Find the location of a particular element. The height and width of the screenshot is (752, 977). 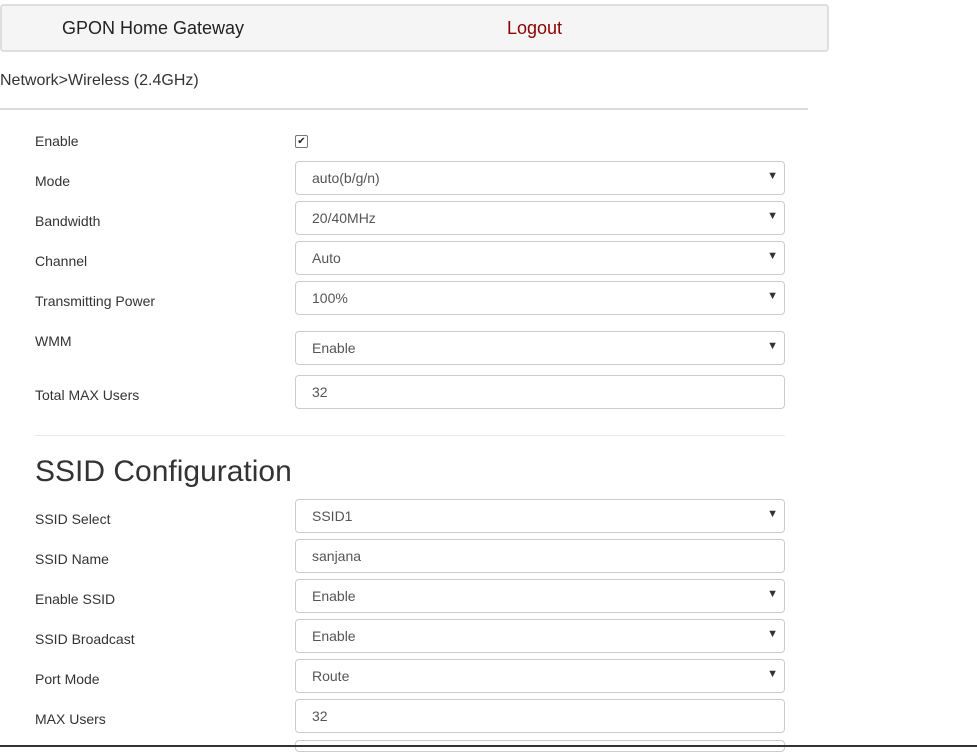

tx-power-select: 100% ▼ is located at coordinates (540, 298).